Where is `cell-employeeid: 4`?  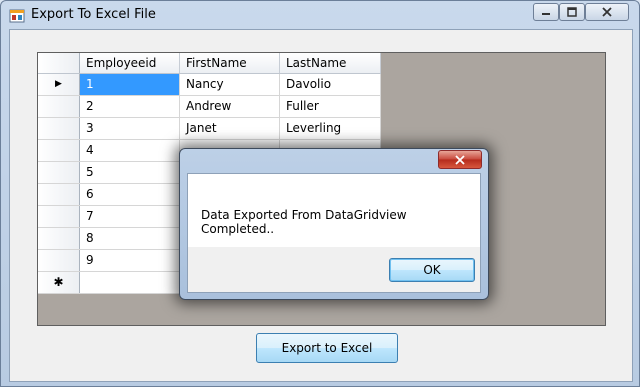
cell-employeeid: 4 is located at coordinates (129, 150).